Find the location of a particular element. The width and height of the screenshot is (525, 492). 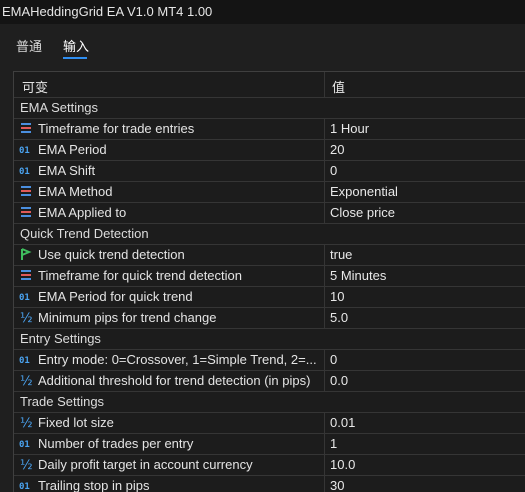

section-label: EMA Settings is located at coordinates (59, 107).